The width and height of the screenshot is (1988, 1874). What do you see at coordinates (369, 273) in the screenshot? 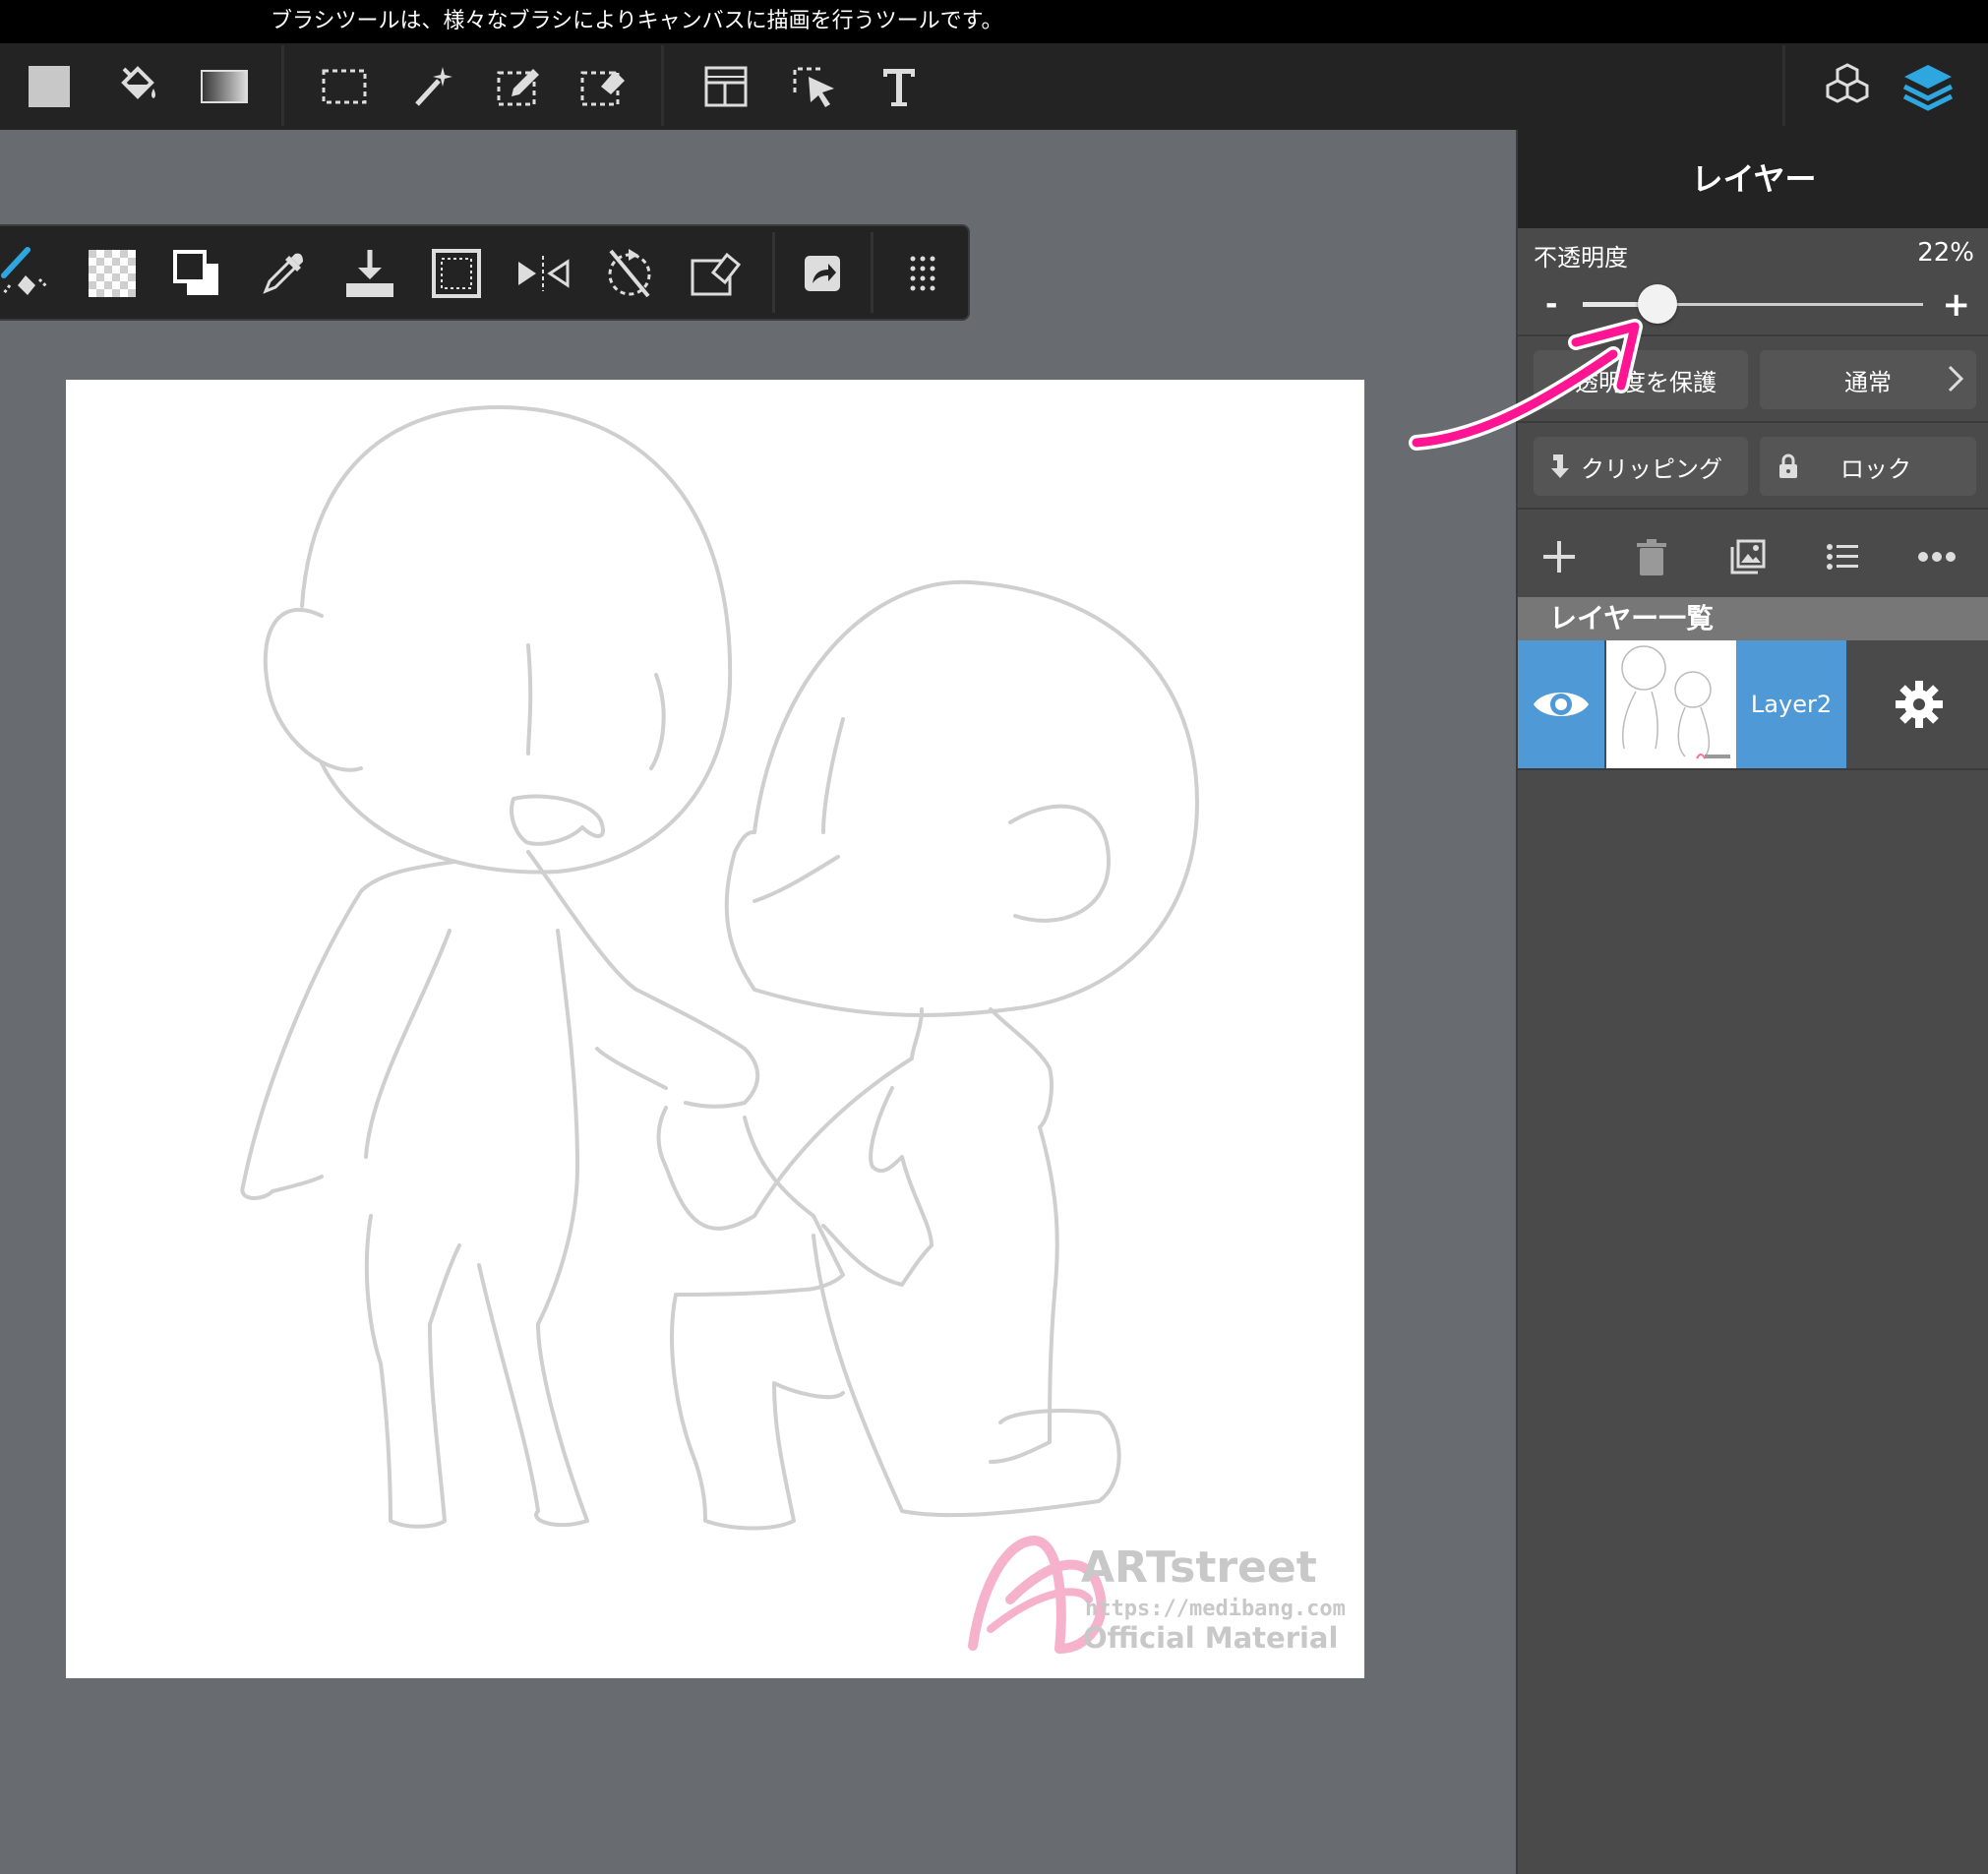
I see `download-icon` at bounding box center [369, 273].